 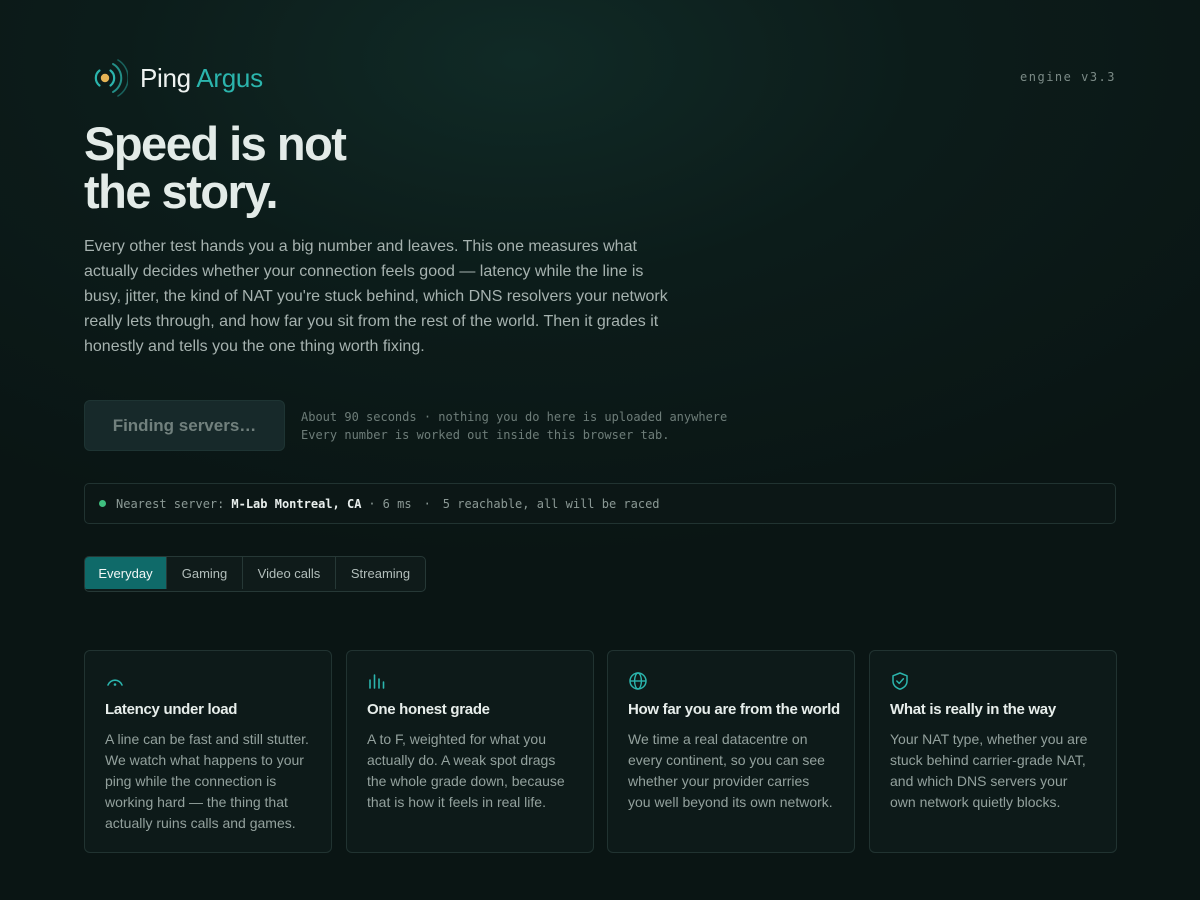 What do you see at coordinates (551, 503) in the screenshot?
I see `server-reachable: 5 reachable, all will be raced` at bounding box center [551, 503].